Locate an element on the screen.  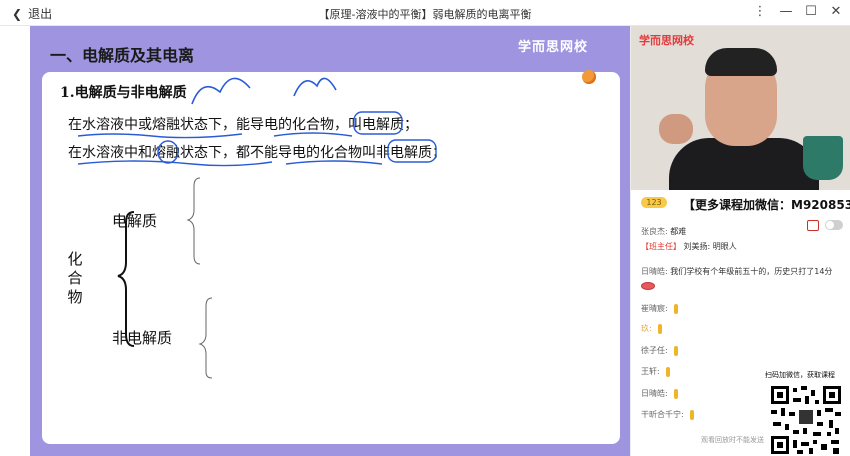
chat-sender: 崔晴宸: is located at coordinates (654, 308).